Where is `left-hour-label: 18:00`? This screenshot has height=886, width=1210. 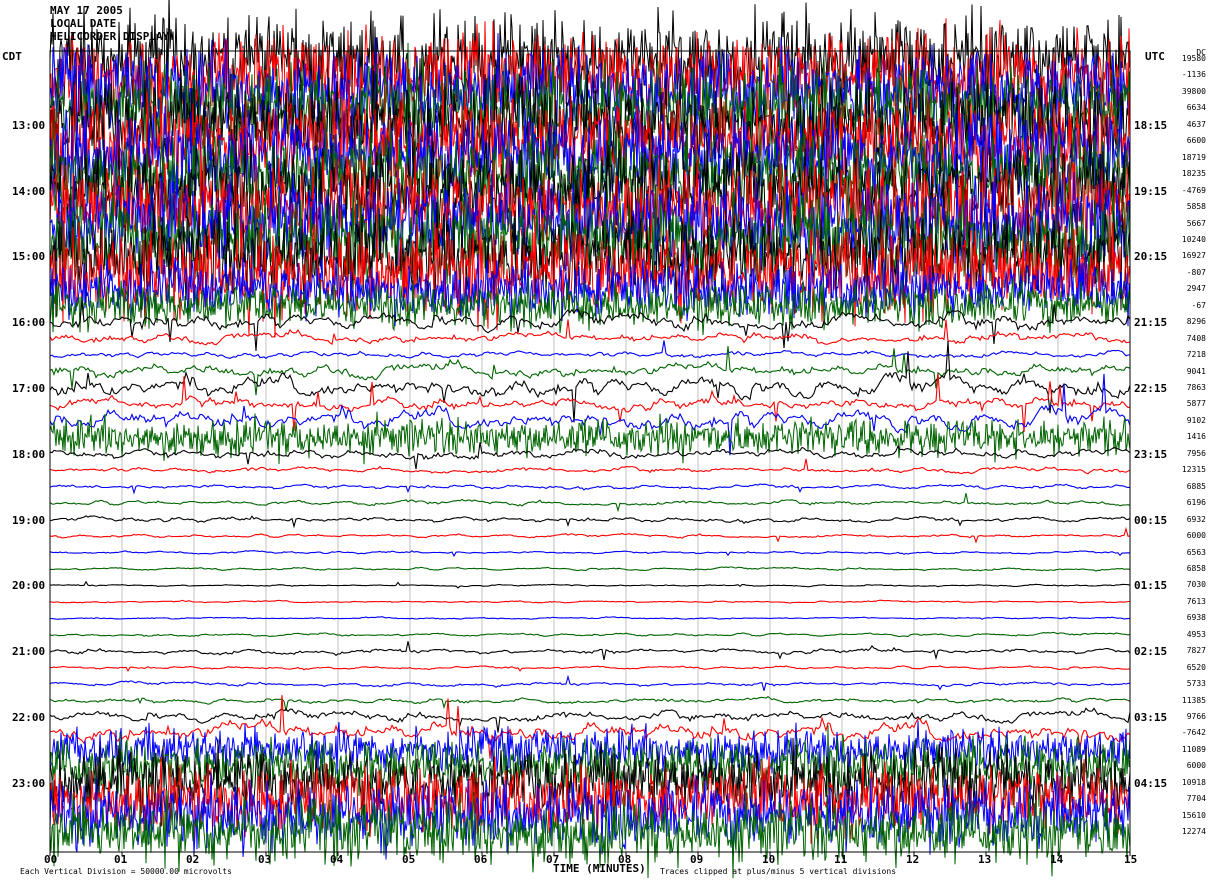
left-hour-label: 18:00 is located at coordinates (29, 454).